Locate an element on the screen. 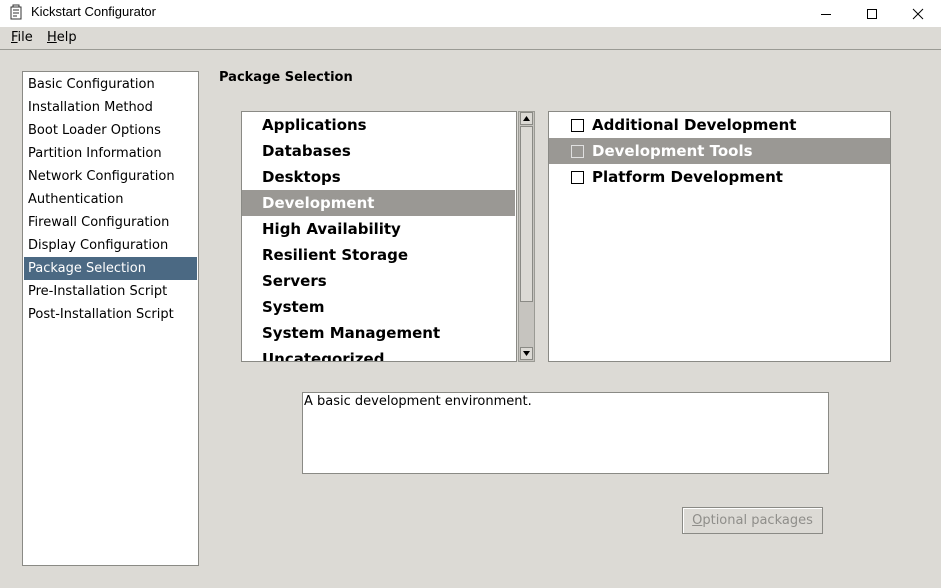 The width and height of the screenshot is (941, 588). menu-file-label: ile is located at coordinates (25, 37).